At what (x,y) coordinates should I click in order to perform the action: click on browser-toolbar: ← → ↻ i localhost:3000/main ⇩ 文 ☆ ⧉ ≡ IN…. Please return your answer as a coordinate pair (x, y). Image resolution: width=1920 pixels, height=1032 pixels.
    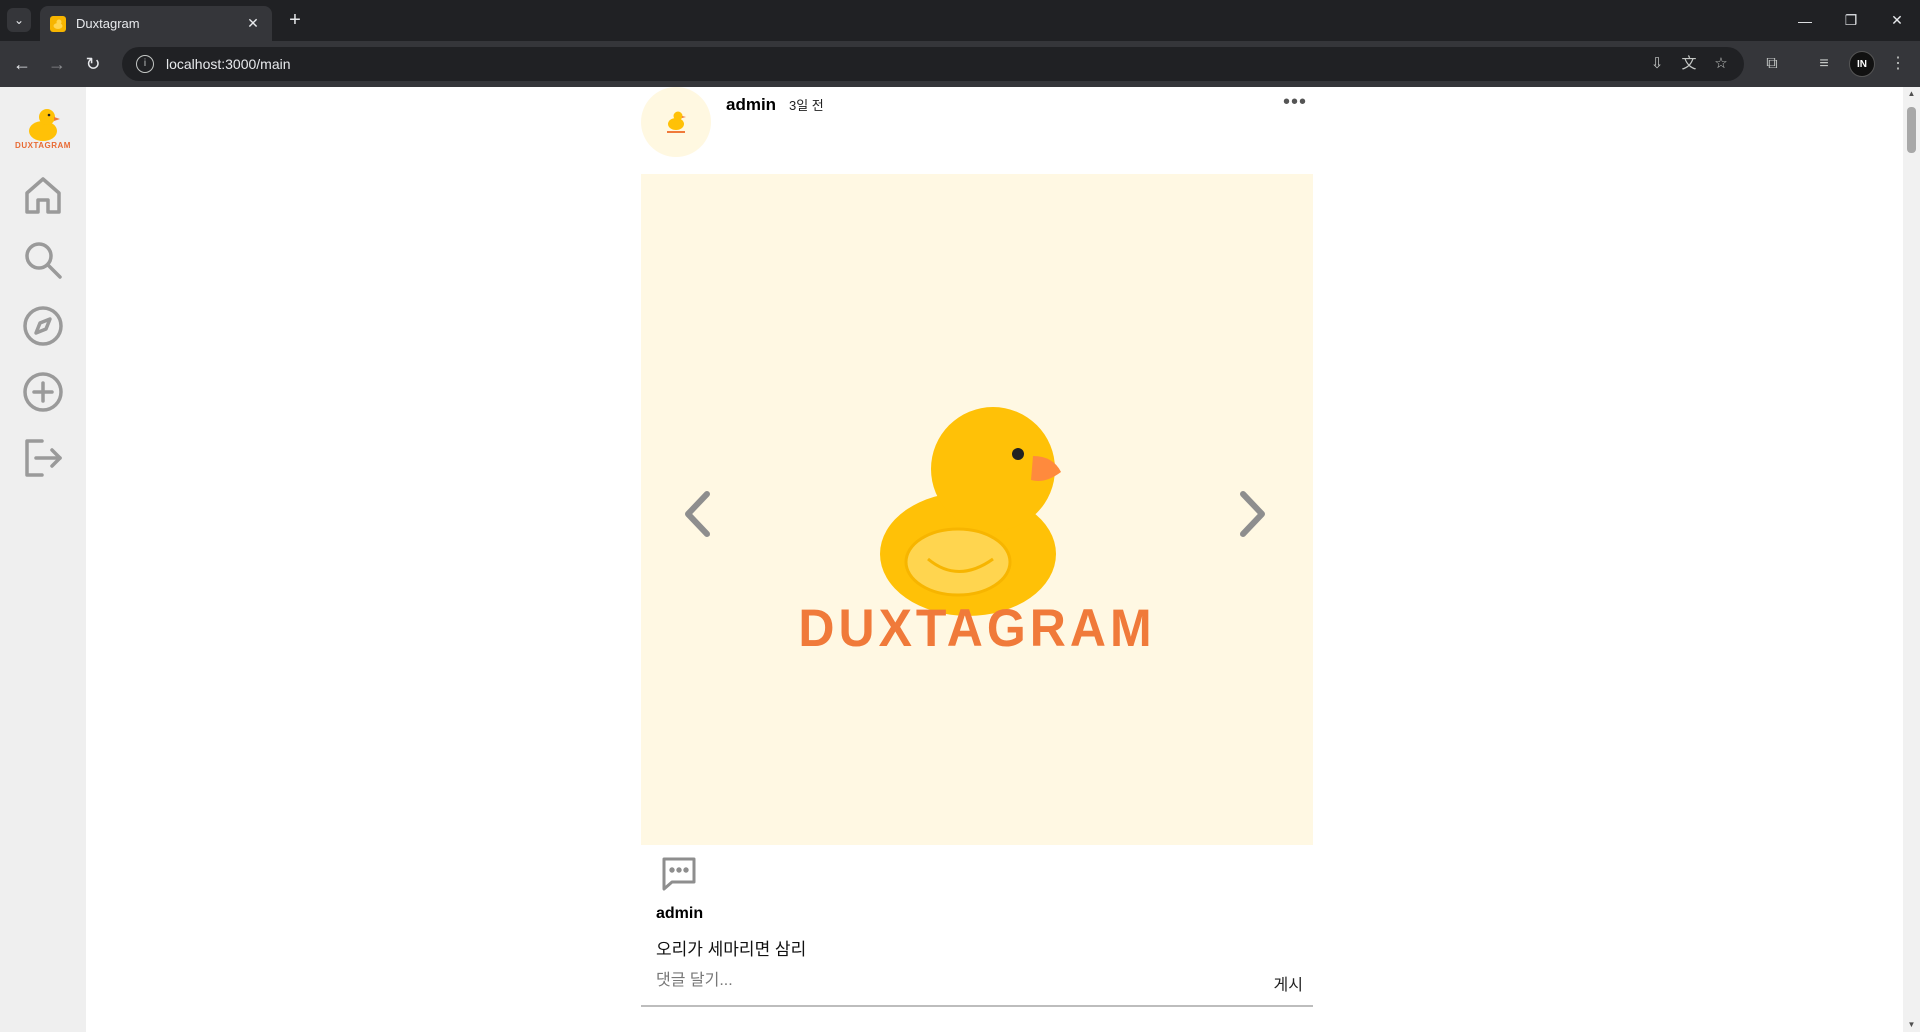
    Looking at the image, I should click on (960, 64).